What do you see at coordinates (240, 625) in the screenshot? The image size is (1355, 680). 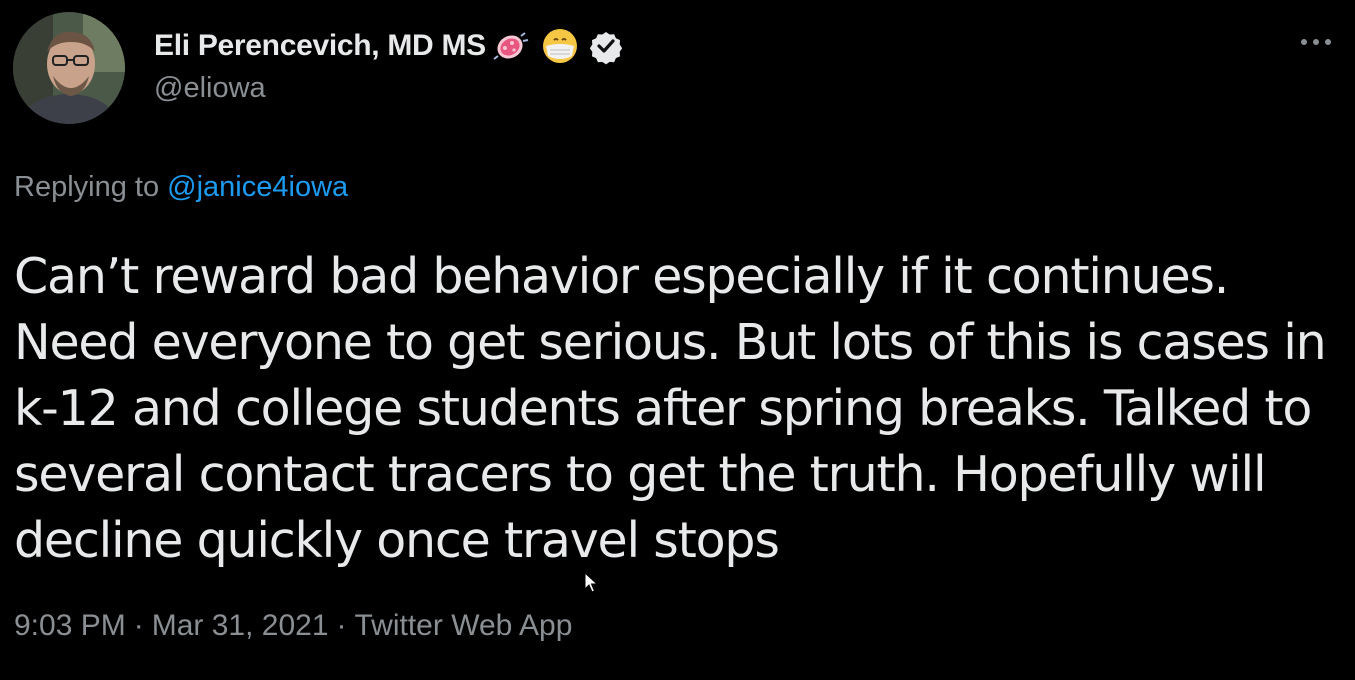 I see `tweet-date: Mar 31, 2021` at bounding box center [240, 625].